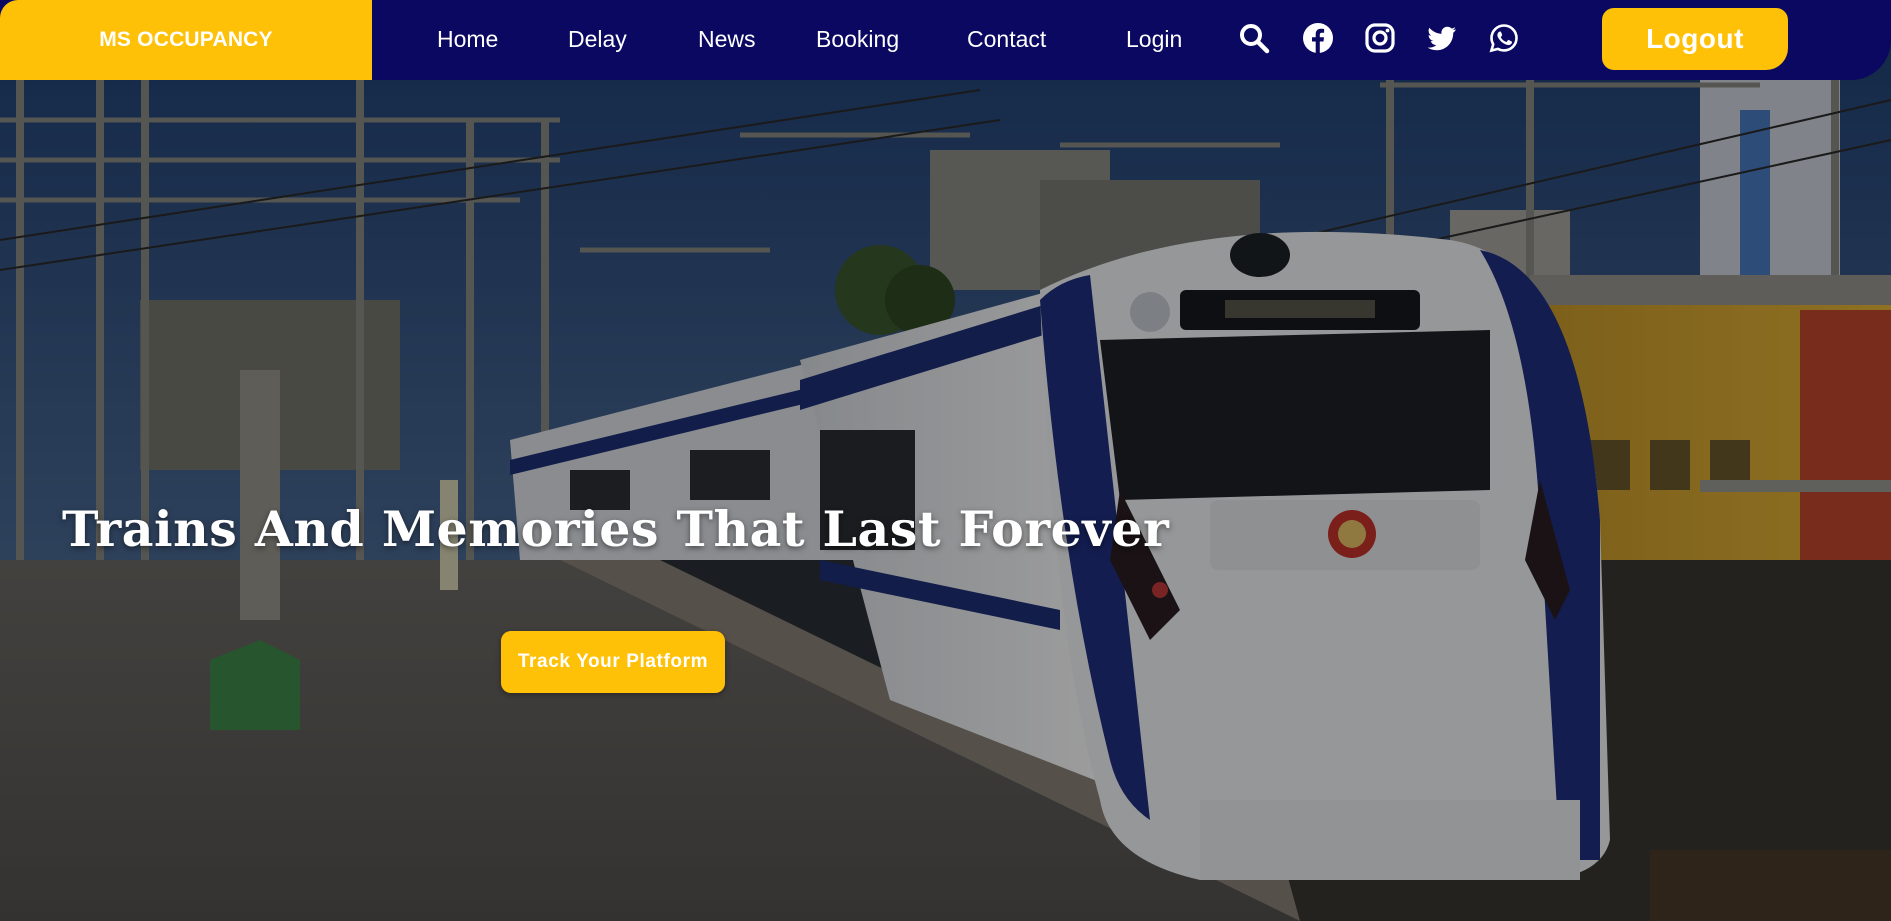 The height and width of the screenshot is (921, 1891). Describe the element at coordinates (1695, 39) in the screenshot. I see `logout-button: Logout` at that location.